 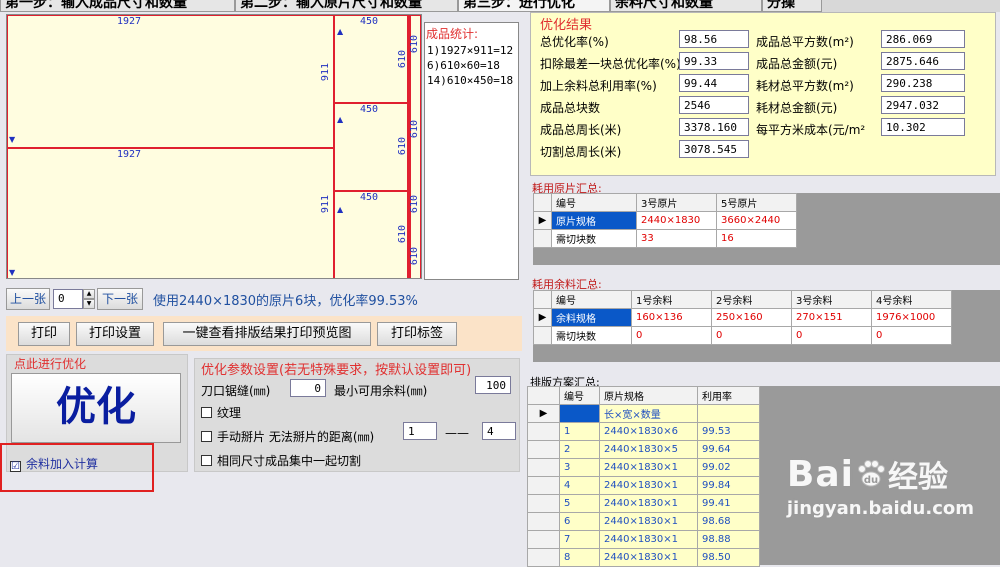 I want to click on table-row: 6 2440×1830×1 98.68, so click(x=643, y=521).